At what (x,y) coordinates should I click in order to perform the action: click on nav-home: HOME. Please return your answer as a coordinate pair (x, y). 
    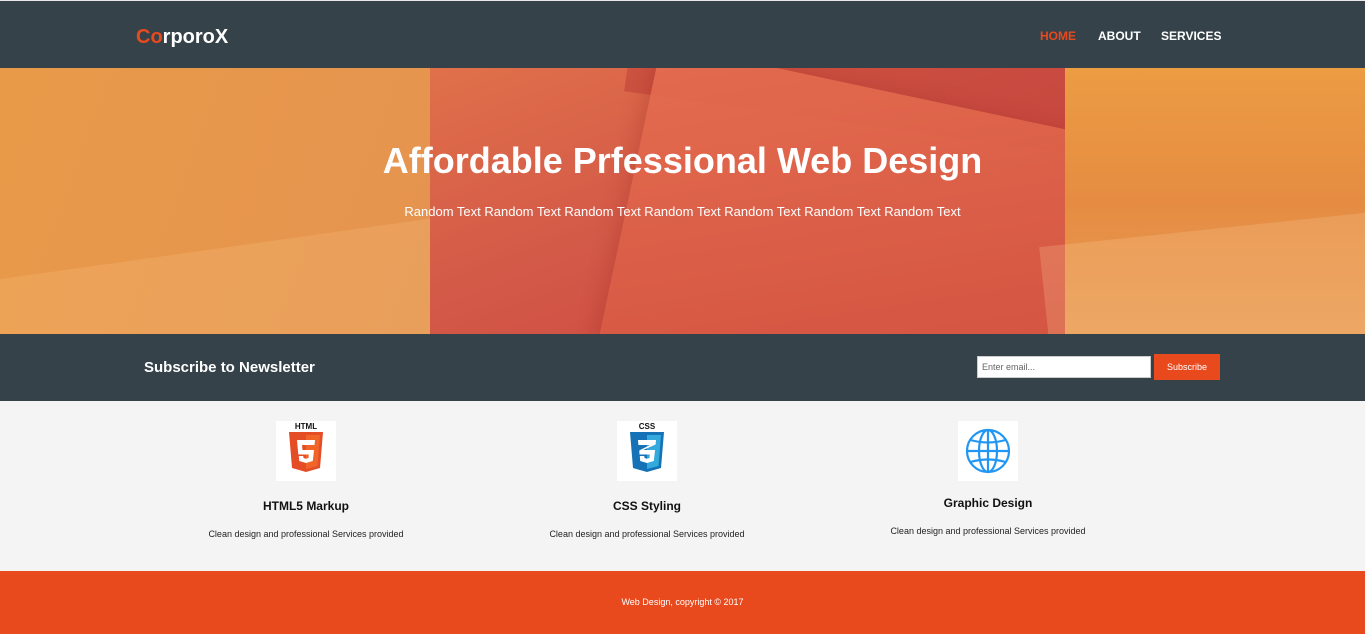
    Looking at the image, I should click on (1058, 36).